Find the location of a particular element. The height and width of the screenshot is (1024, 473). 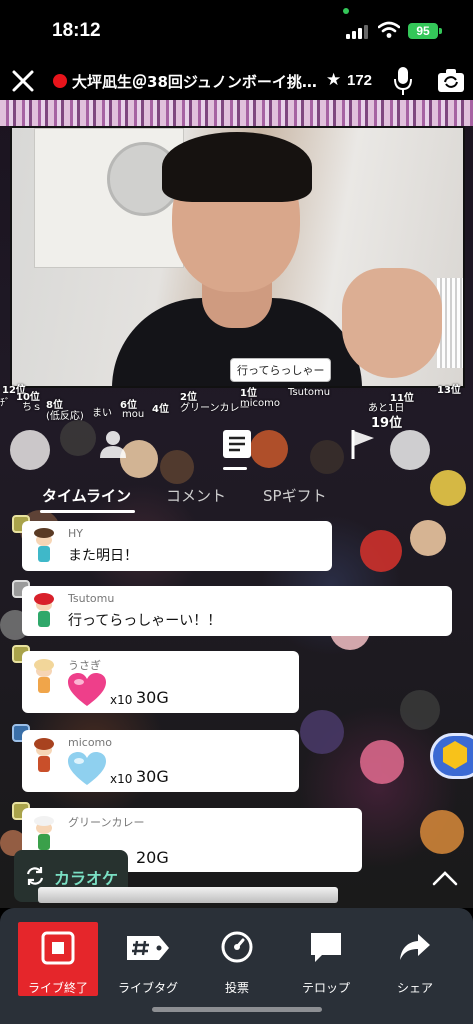

rank-user-label: mou is located at coordinates (133, 414).